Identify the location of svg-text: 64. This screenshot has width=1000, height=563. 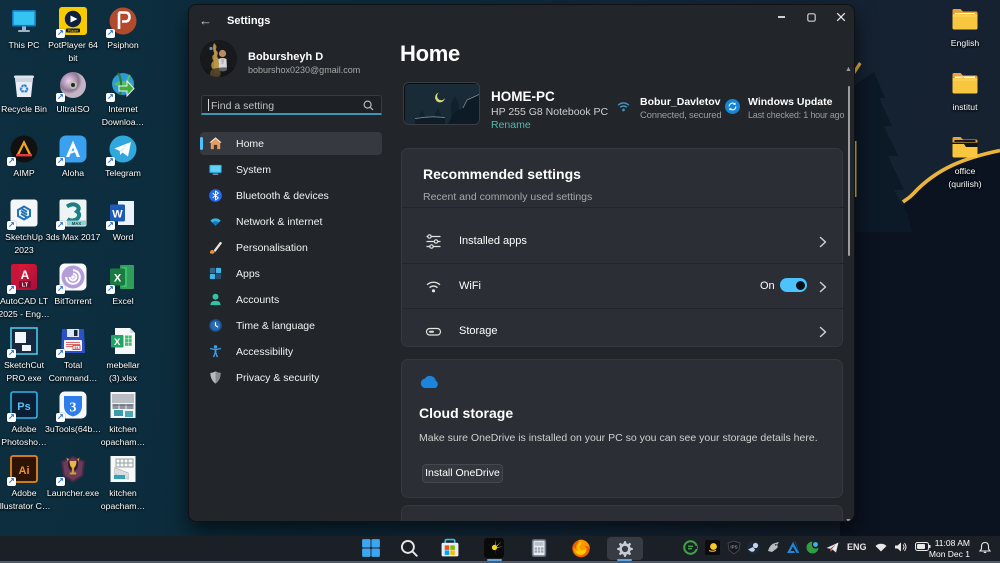
(77, 348).